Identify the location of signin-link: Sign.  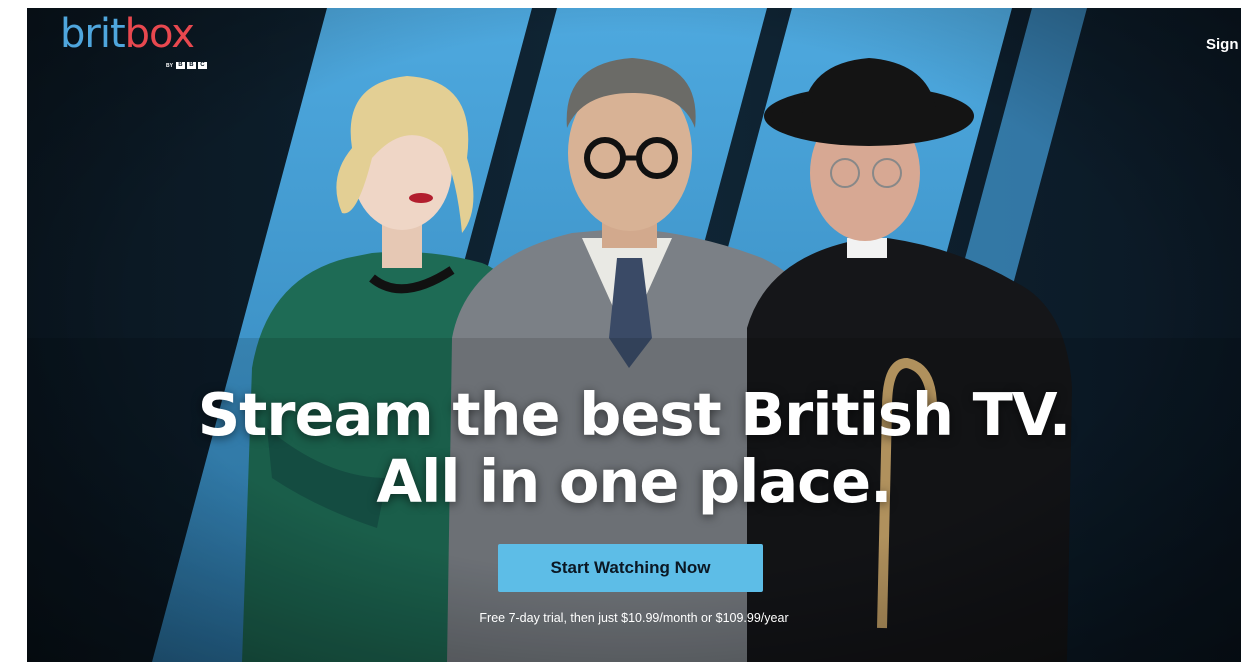
(1222, 44).